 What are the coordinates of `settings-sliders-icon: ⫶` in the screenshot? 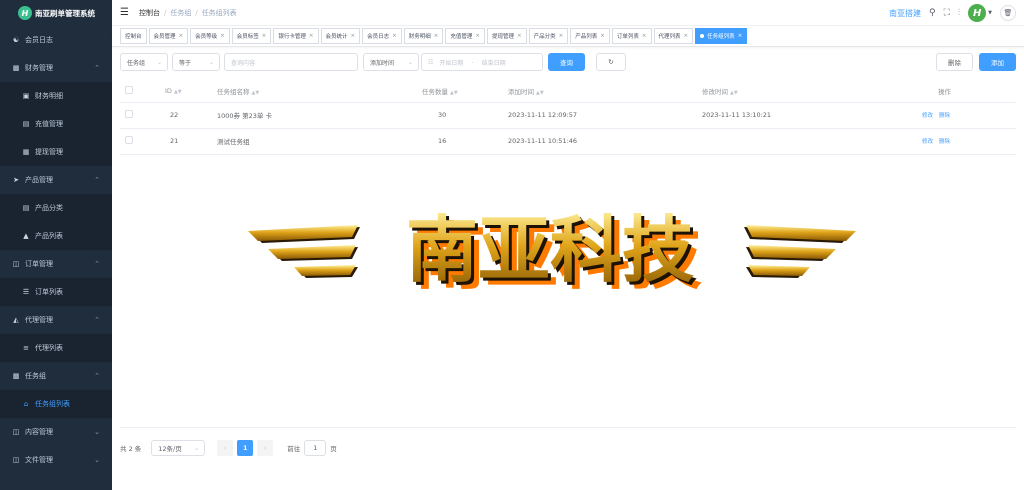 It's located at (959, 13).